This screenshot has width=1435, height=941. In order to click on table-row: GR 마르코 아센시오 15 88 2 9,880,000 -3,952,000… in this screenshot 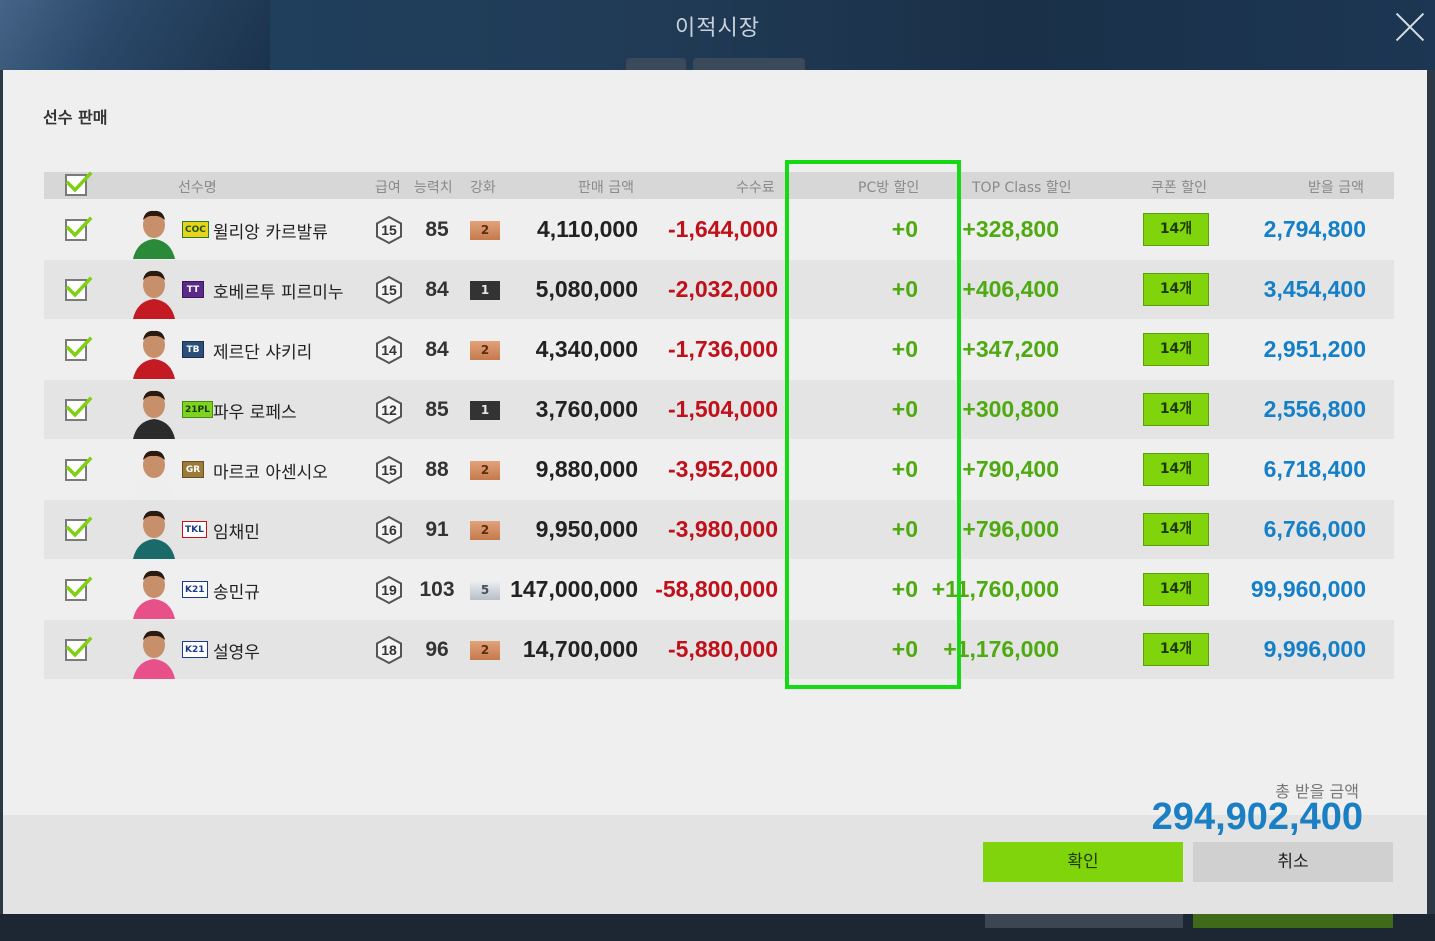, I will do `click(719, 469)`.